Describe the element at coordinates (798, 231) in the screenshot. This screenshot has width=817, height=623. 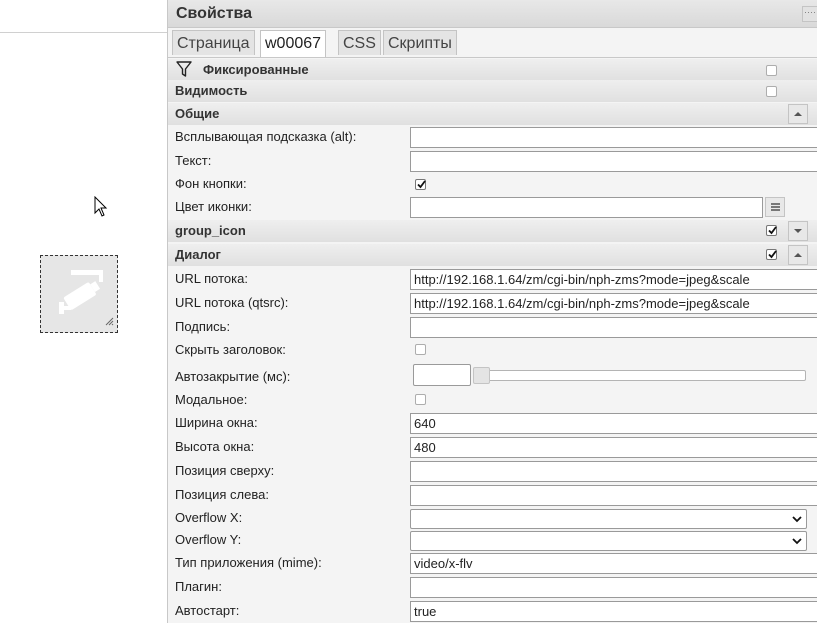
I see `group-icon-expand-button` at that location.